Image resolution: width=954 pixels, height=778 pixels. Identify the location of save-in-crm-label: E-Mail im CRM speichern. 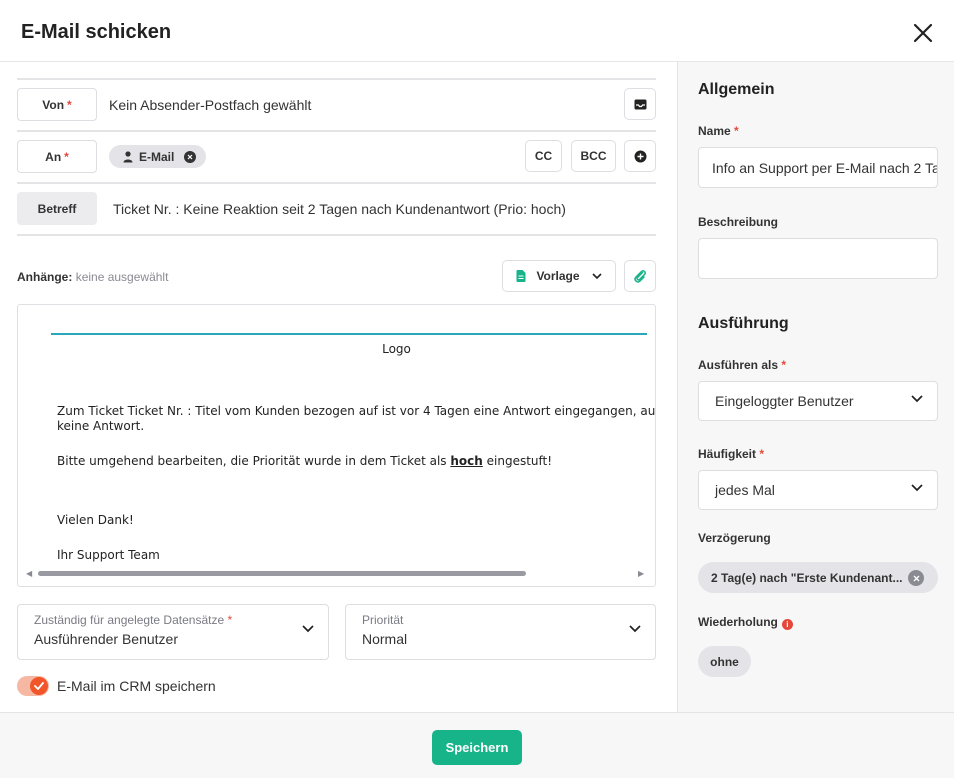
(136, 686).